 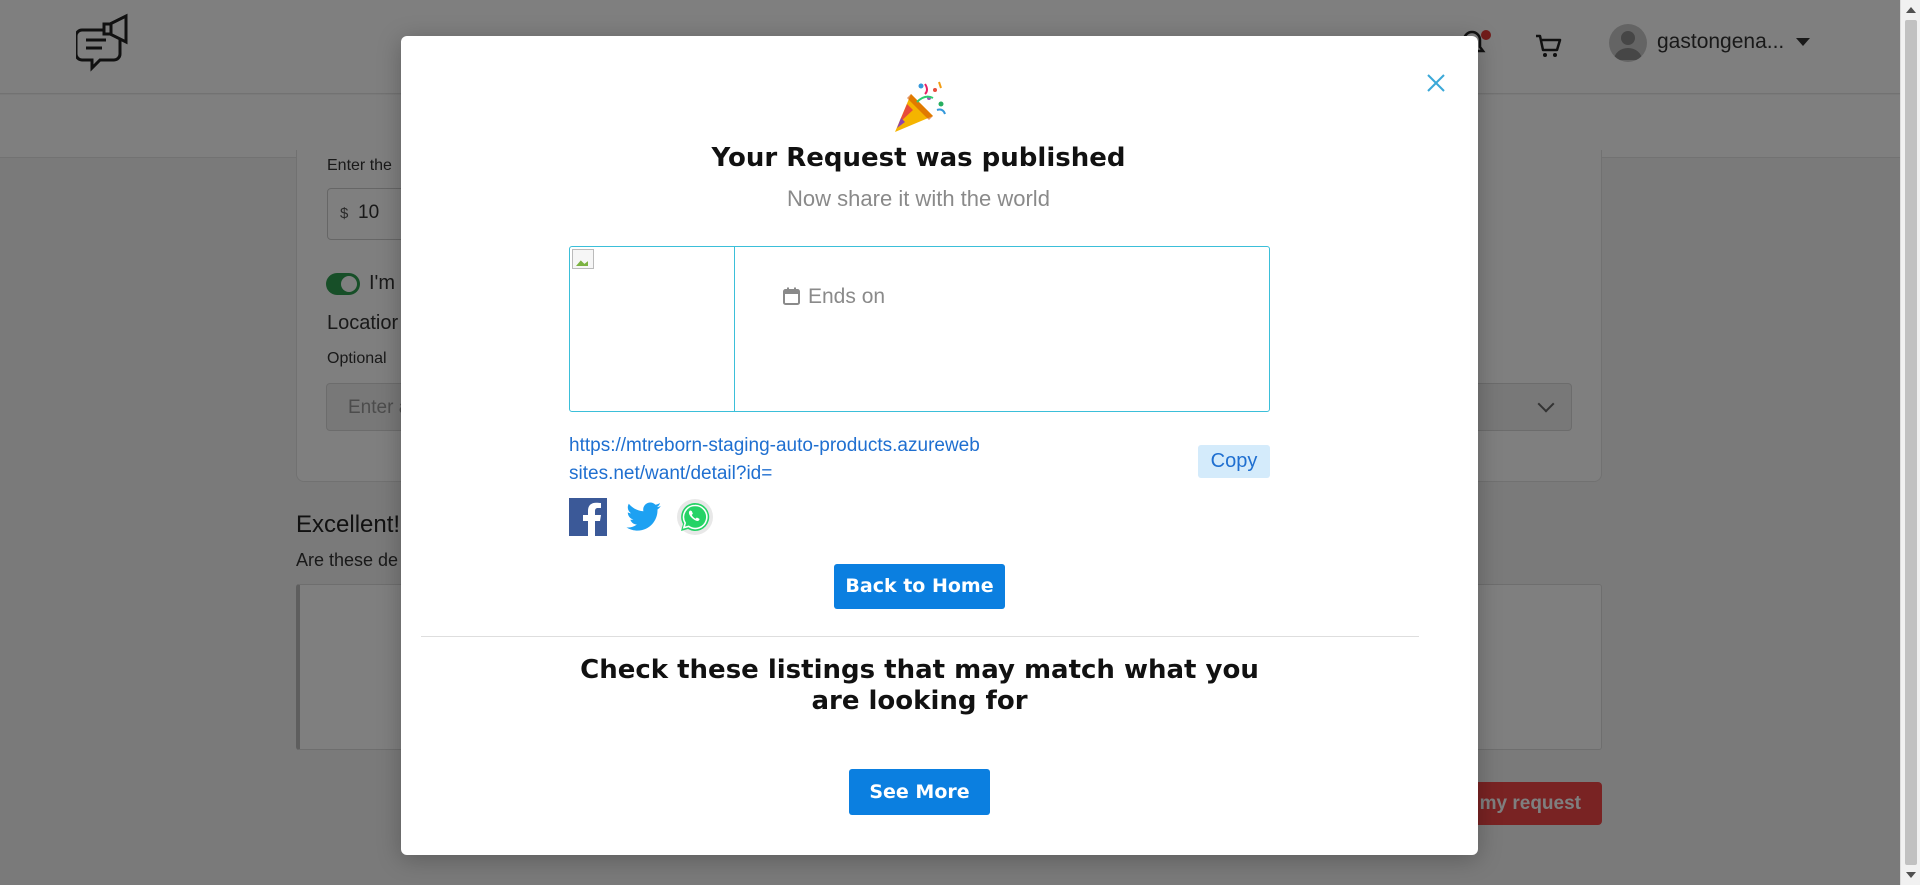 I want to click on back-to-home-button: Back to Home, so click(x=919, y=586).